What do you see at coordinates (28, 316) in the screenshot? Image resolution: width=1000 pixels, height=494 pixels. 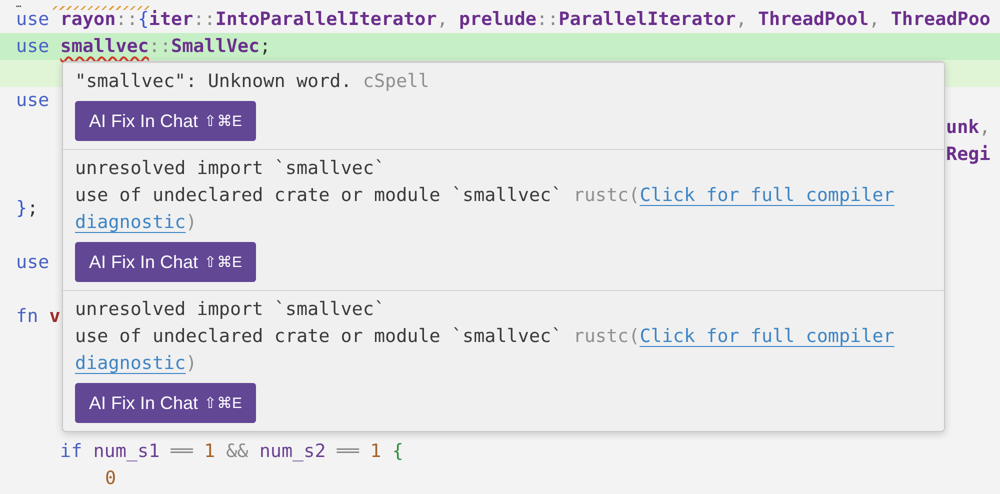 I see `keyword: fn` at bounding box center [28, 316].